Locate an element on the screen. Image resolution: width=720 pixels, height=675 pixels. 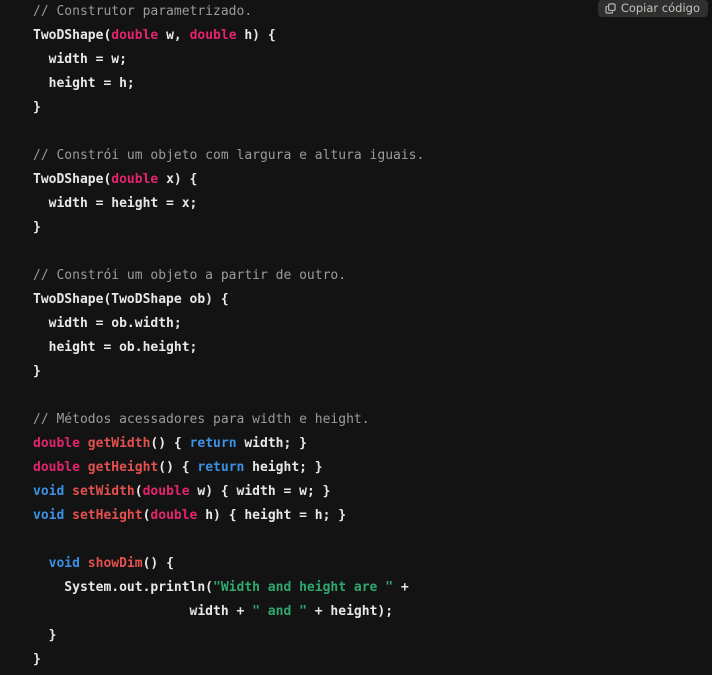
code-line: // Construtor parametrizado. is located at coordinates (228, 12).